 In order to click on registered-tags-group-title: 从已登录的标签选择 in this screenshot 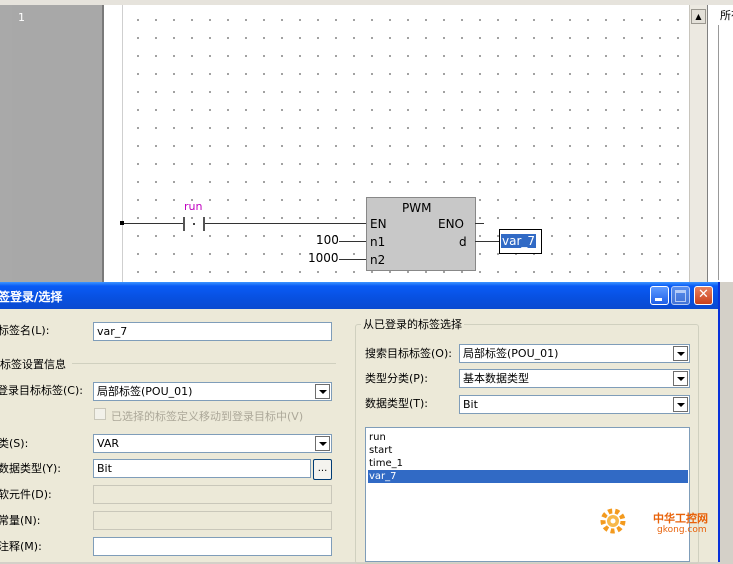, I will do `click(412, 324)`.